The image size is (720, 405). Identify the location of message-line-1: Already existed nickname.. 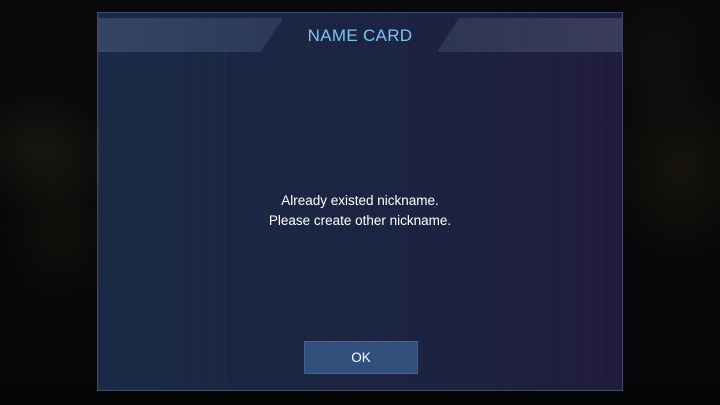
(360, 200).